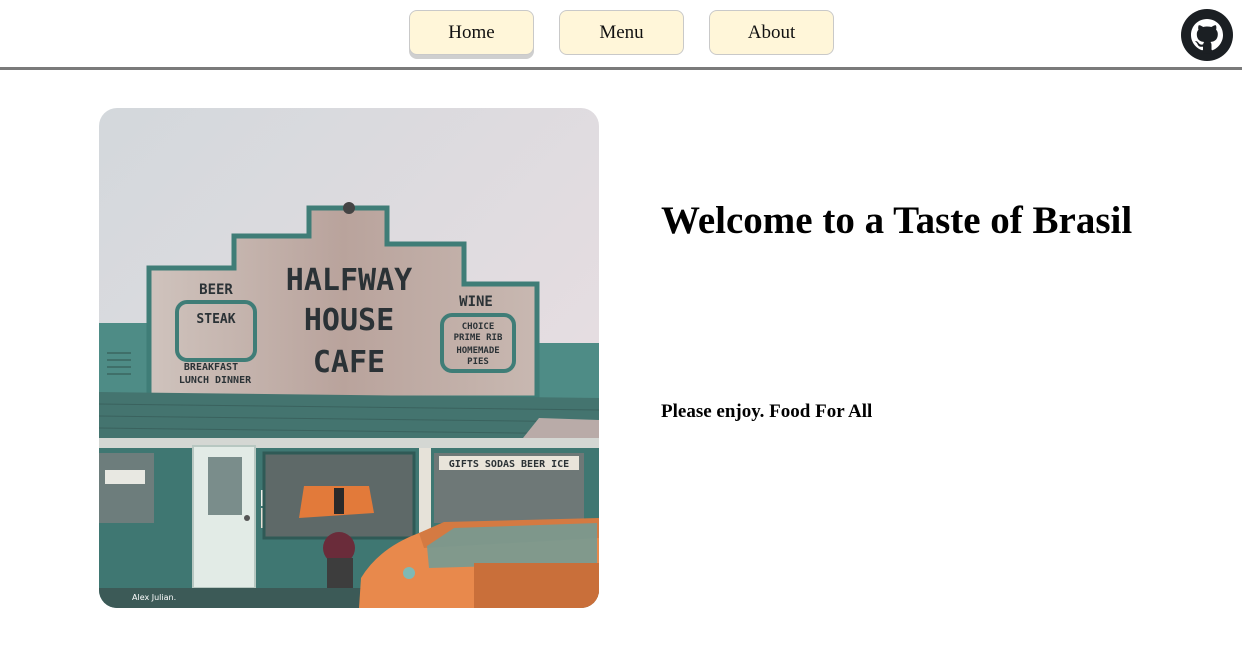 The image size is (1242, 645). What do you see at coordinates (476, 302) in the screenshot?
I see `sign-wine: WINE` at bounding box center [476, 302].